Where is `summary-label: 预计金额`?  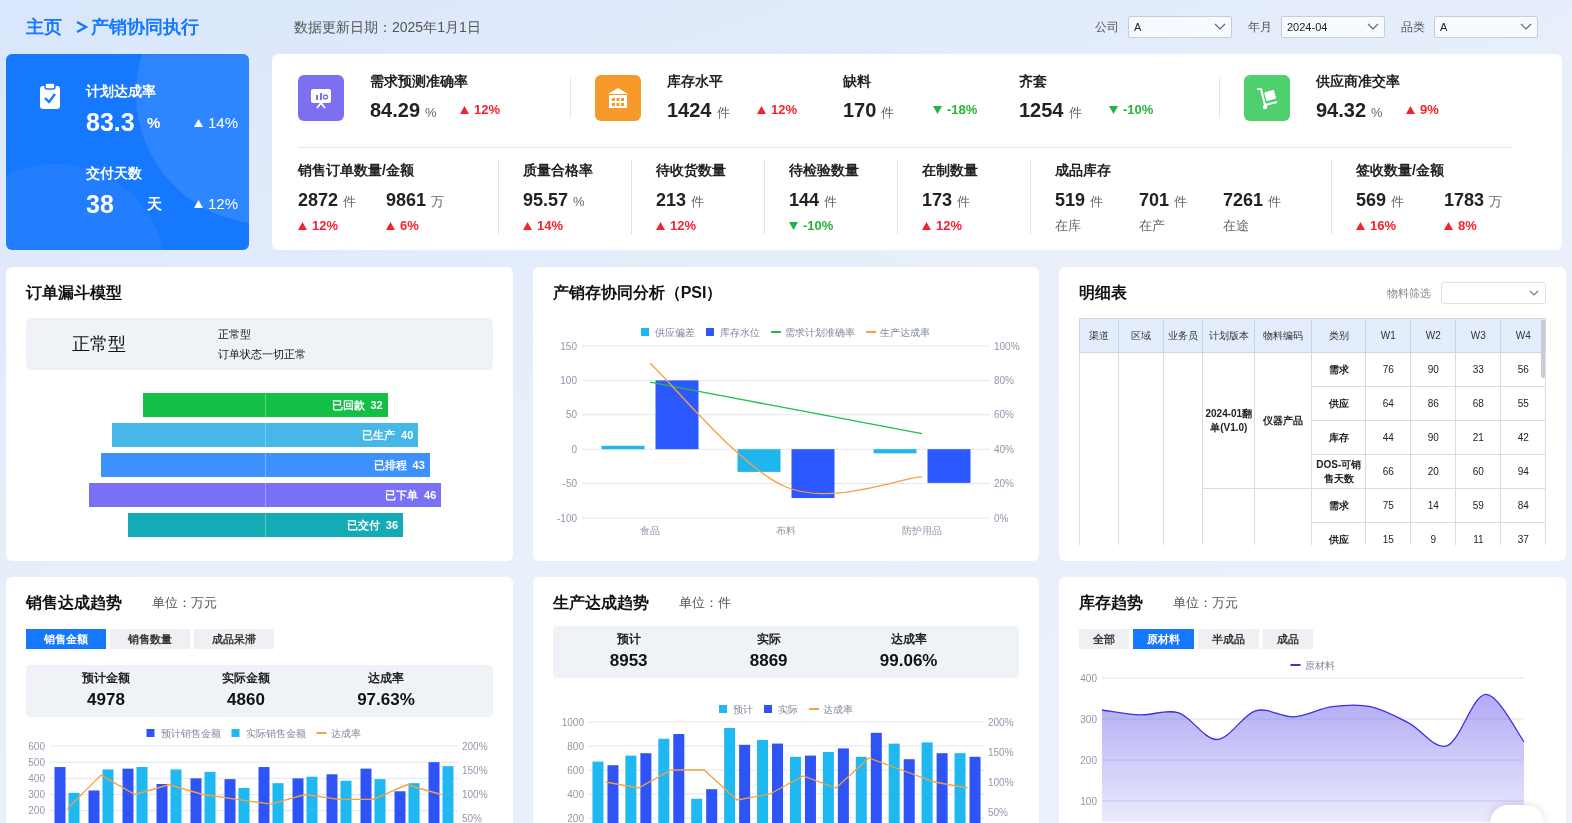 summary-label: 预计金额 is located at coordinates (106, 679).